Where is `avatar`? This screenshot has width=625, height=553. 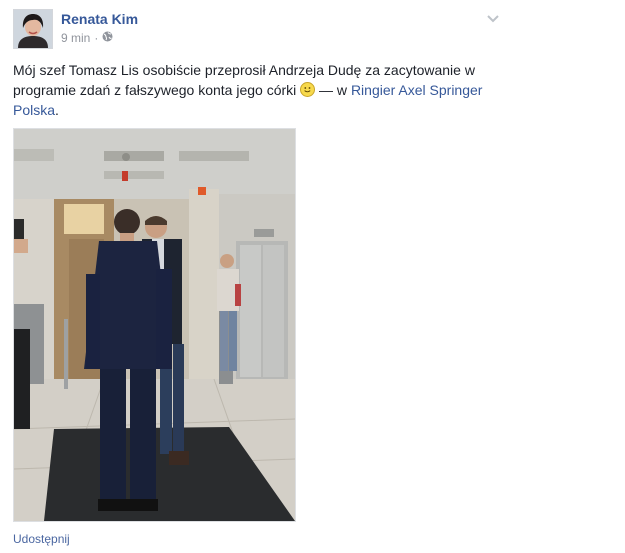
avatar is located at coordinates (33, 29).